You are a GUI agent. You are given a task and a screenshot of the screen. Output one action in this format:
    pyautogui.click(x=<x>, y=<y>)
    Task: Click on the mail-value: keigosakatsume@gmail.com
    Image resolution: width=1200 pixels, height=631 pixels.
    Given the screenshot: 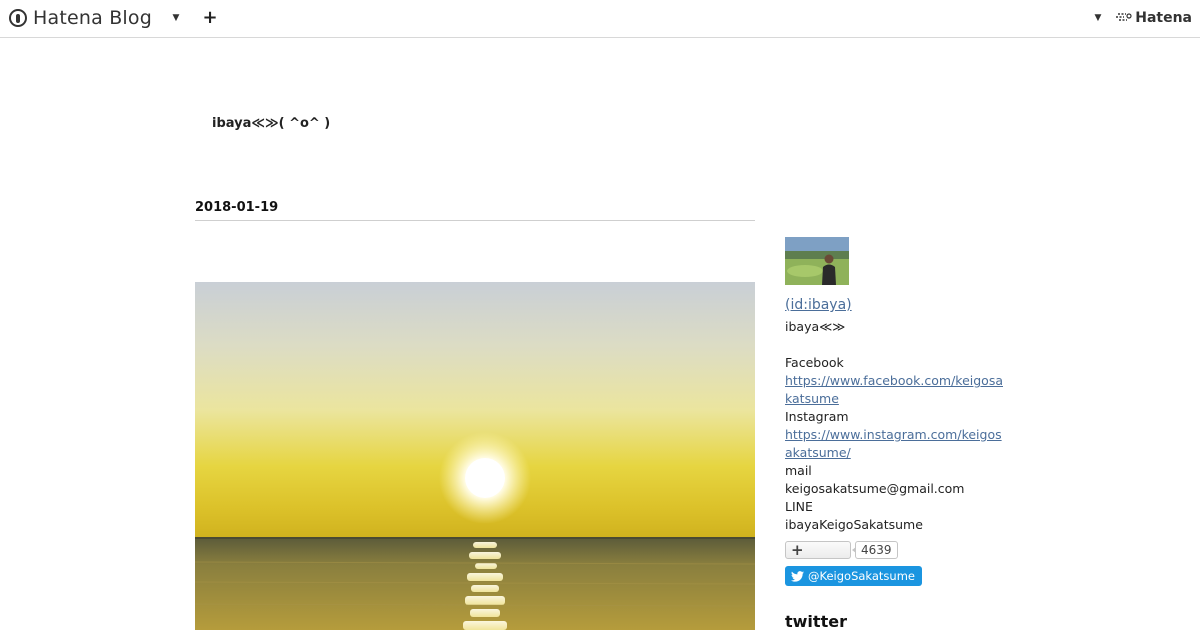 What is the action you would take?
    pyautogui.click(x=875, y=488)
    